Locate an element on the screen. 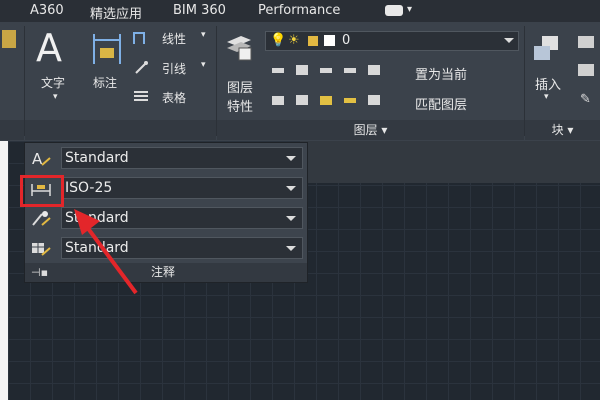  drawing-tab-strip is located at coordinates (450, 162).